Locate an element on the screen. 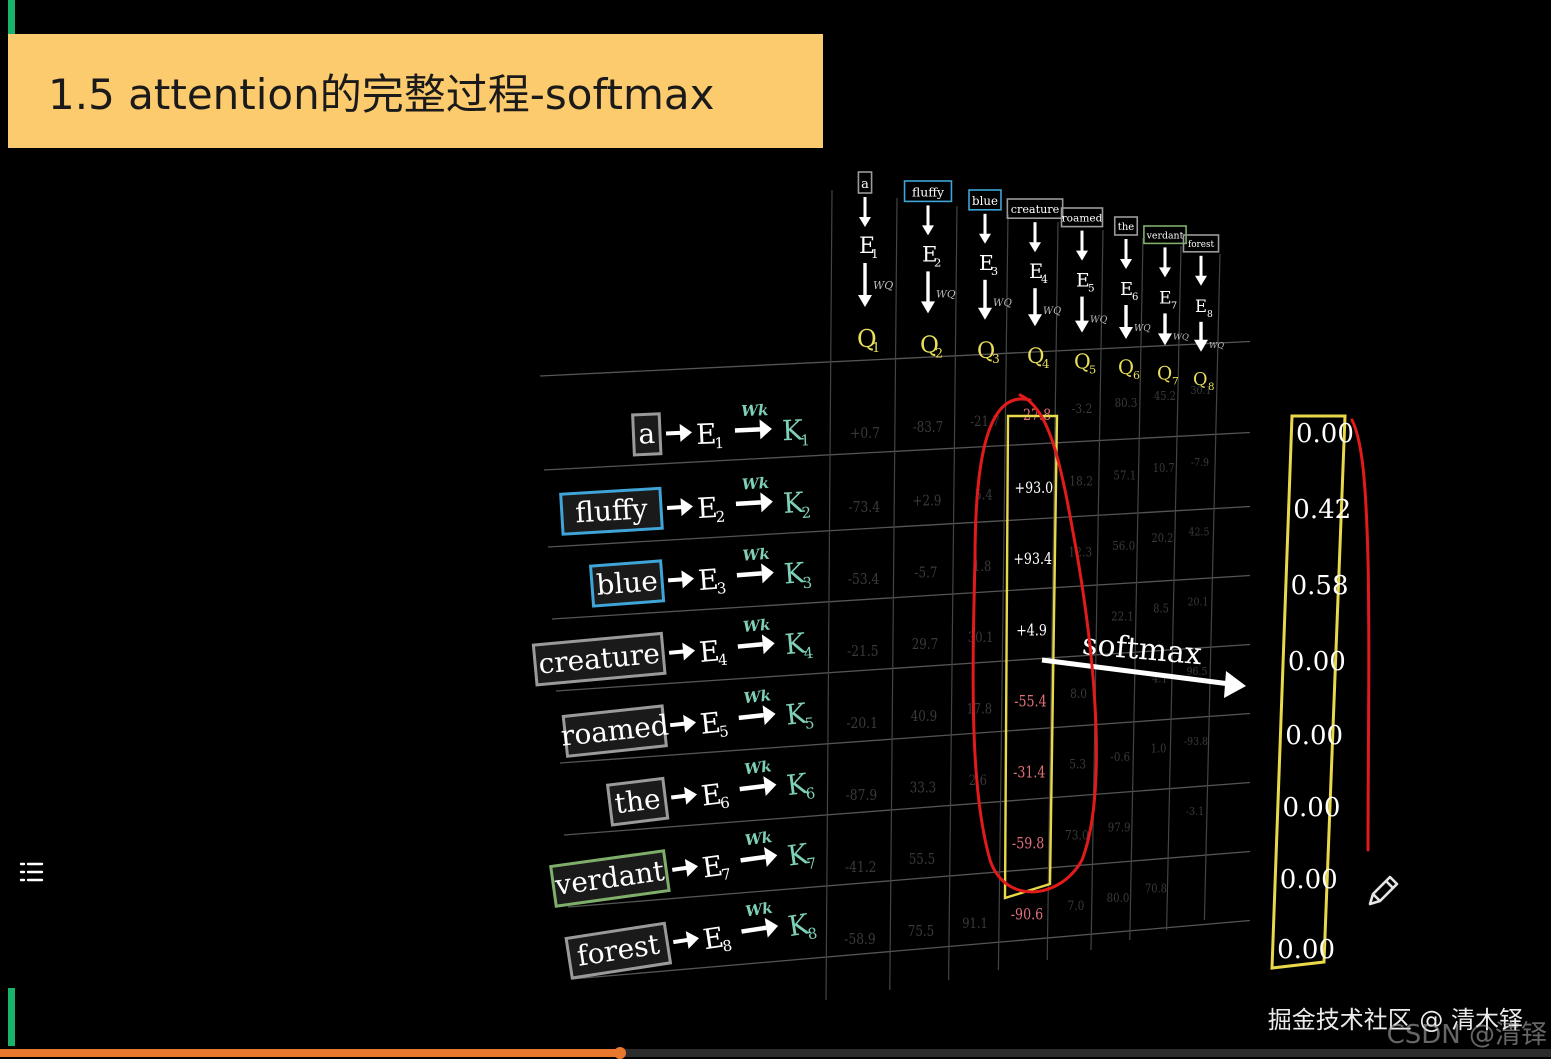 This screenshot has height=1059, width=1551. row-word-label: a is located at coordinates (647, 434).